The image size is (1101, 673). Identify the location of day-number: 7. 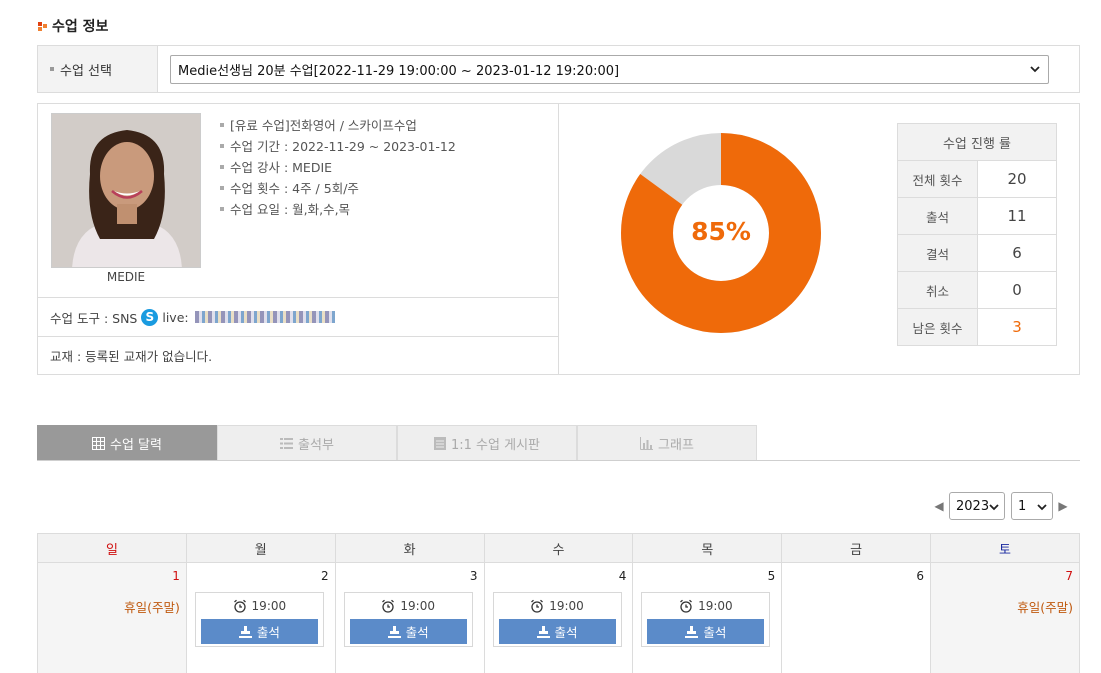
(1069, 576).